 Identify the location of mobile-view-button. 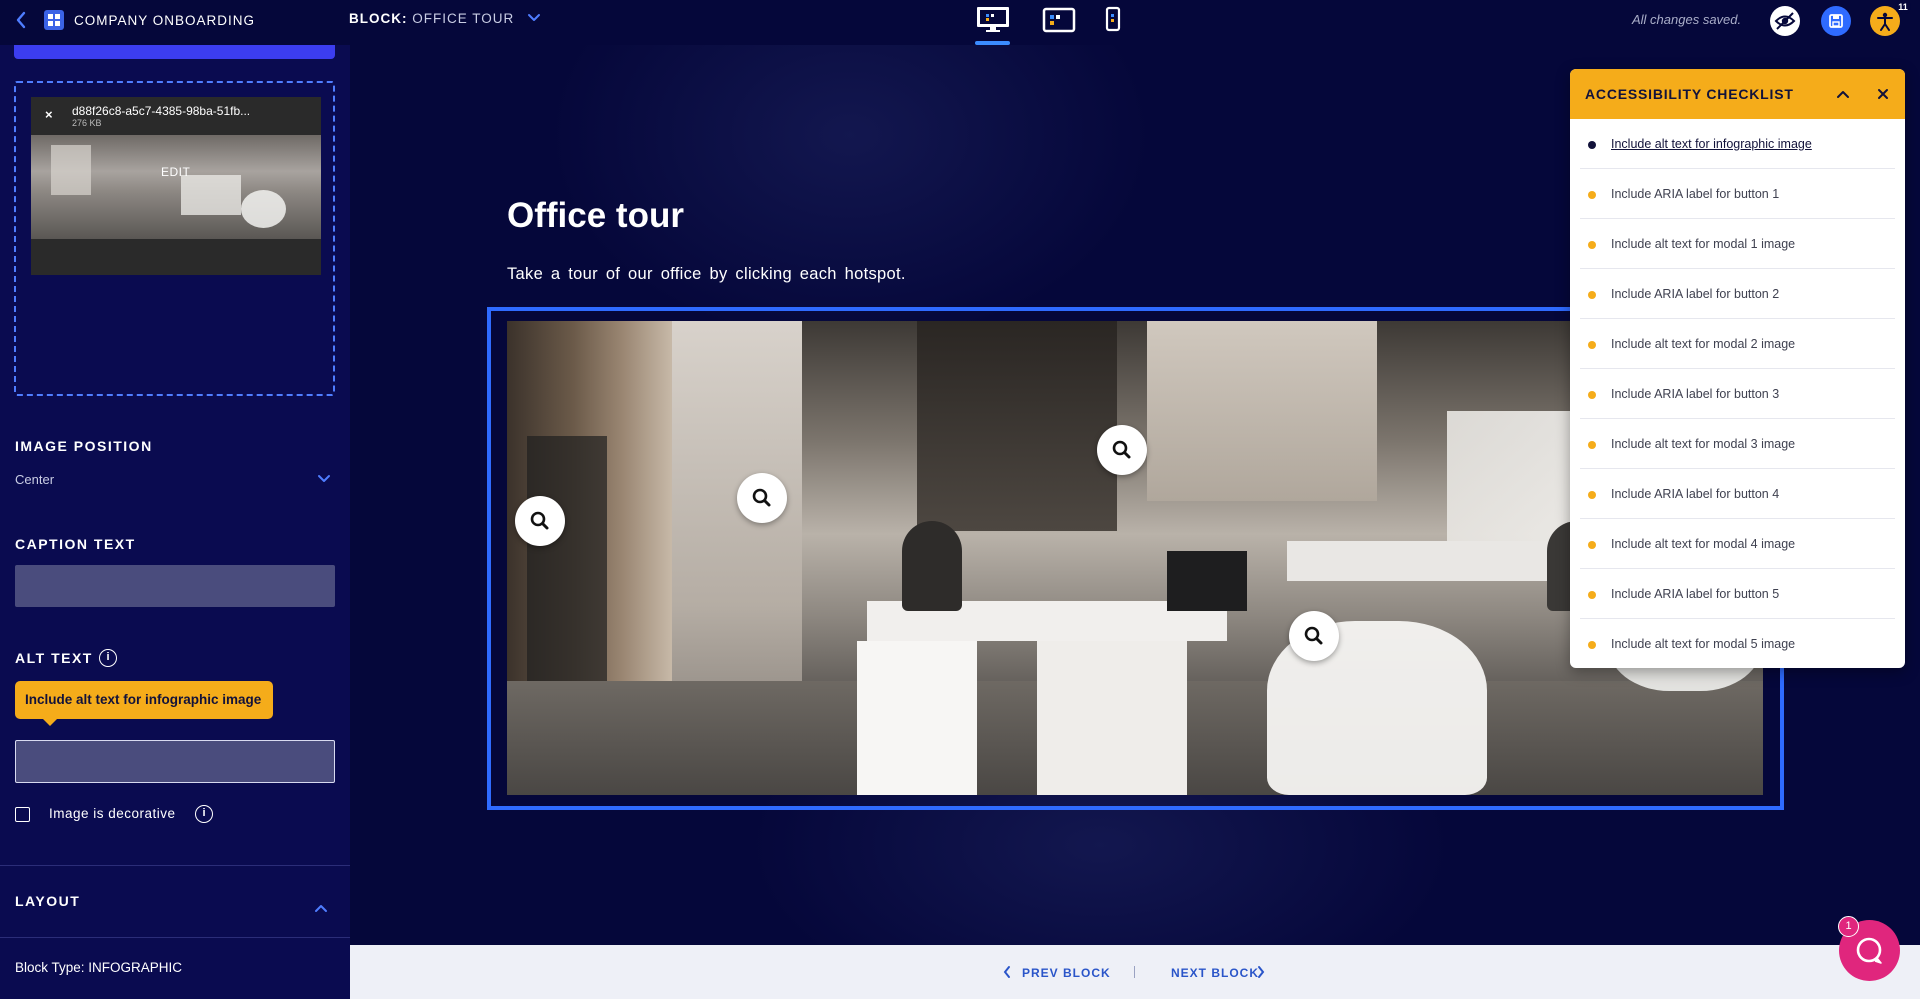
(1113, 19).